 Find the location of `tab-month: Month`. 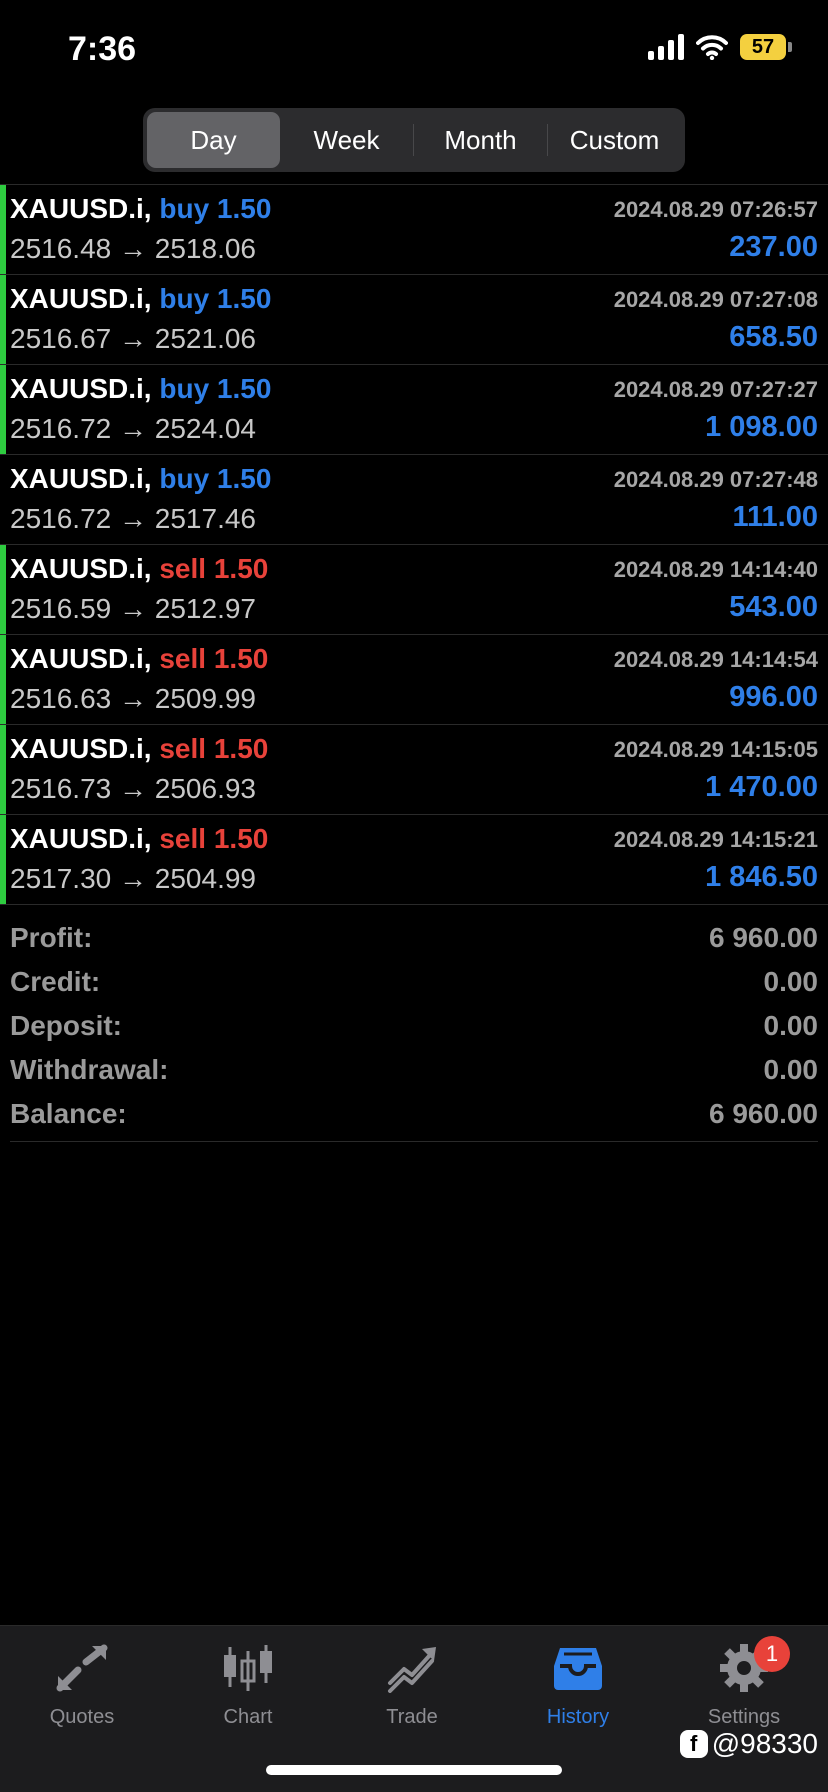

tab-month: Month is located at coordinates (480, 140).